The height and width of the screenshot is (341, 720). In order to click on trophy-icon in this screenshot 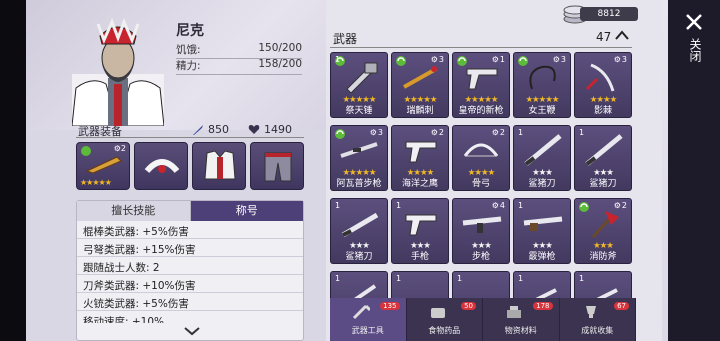, I will do `click(590, 312)`.